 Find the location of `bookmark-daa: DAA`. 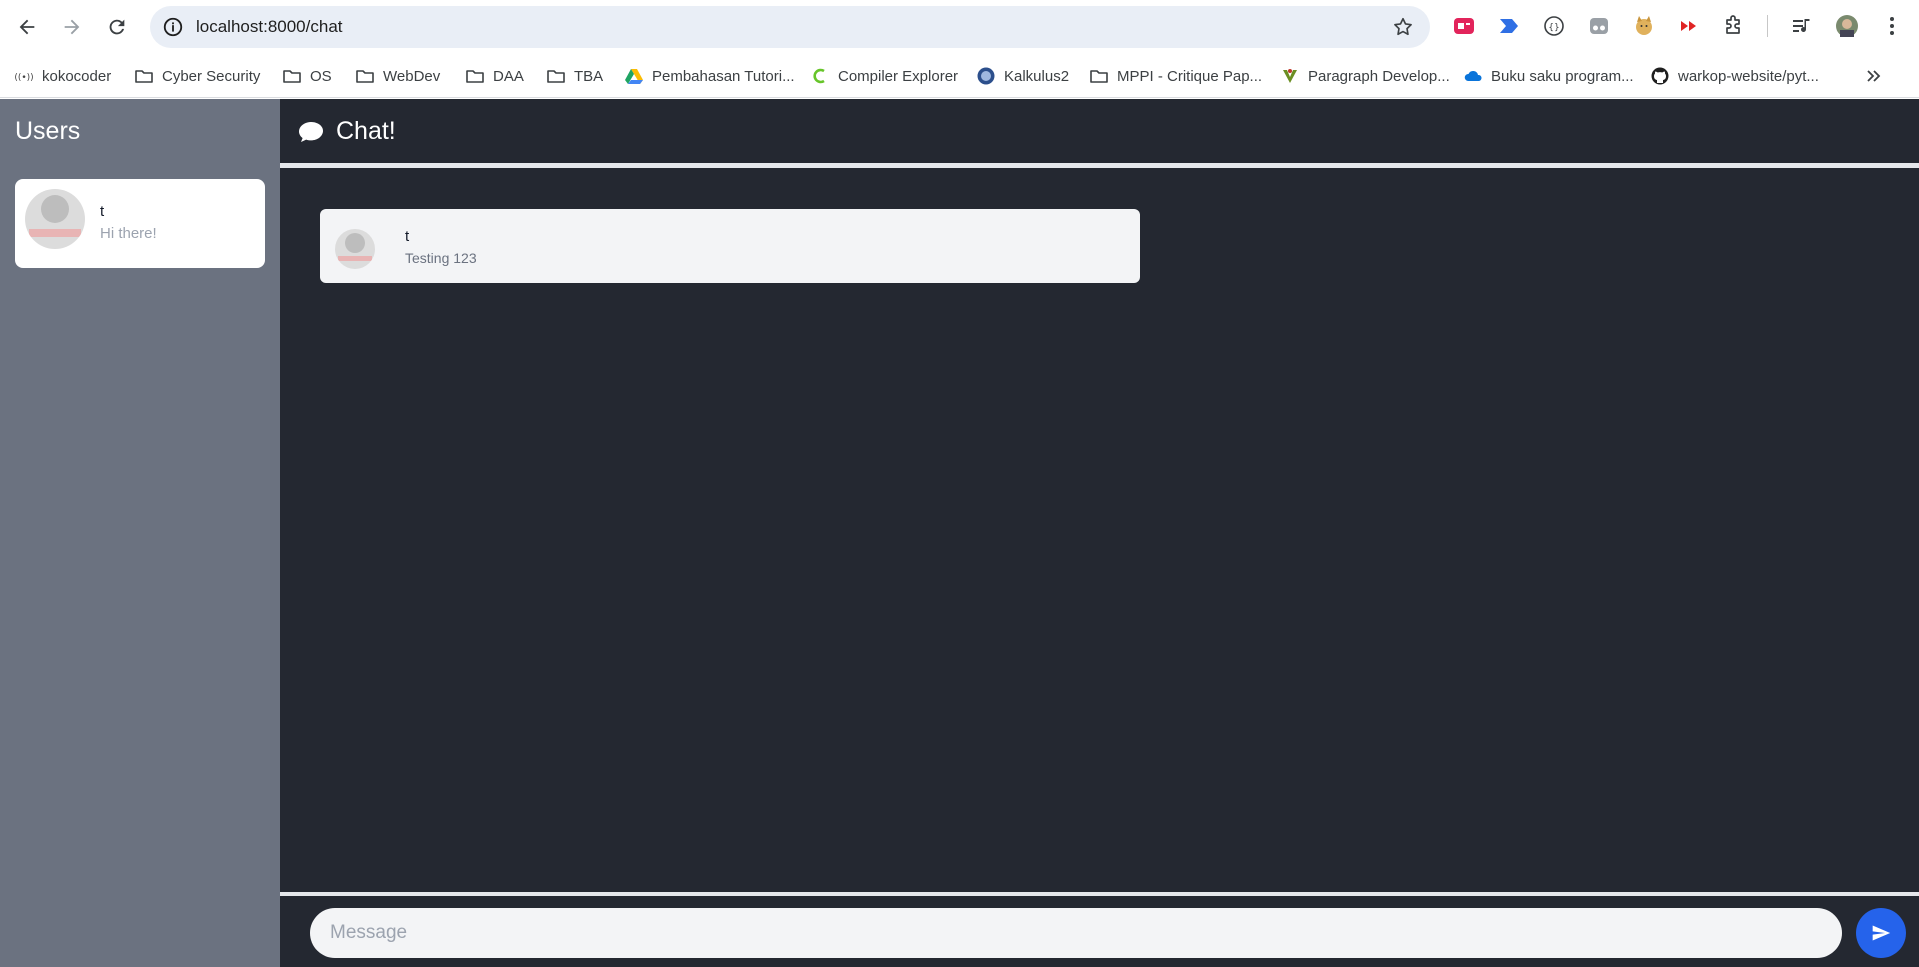

bookmark-daa: DAA is located at coordinates (494, 76).